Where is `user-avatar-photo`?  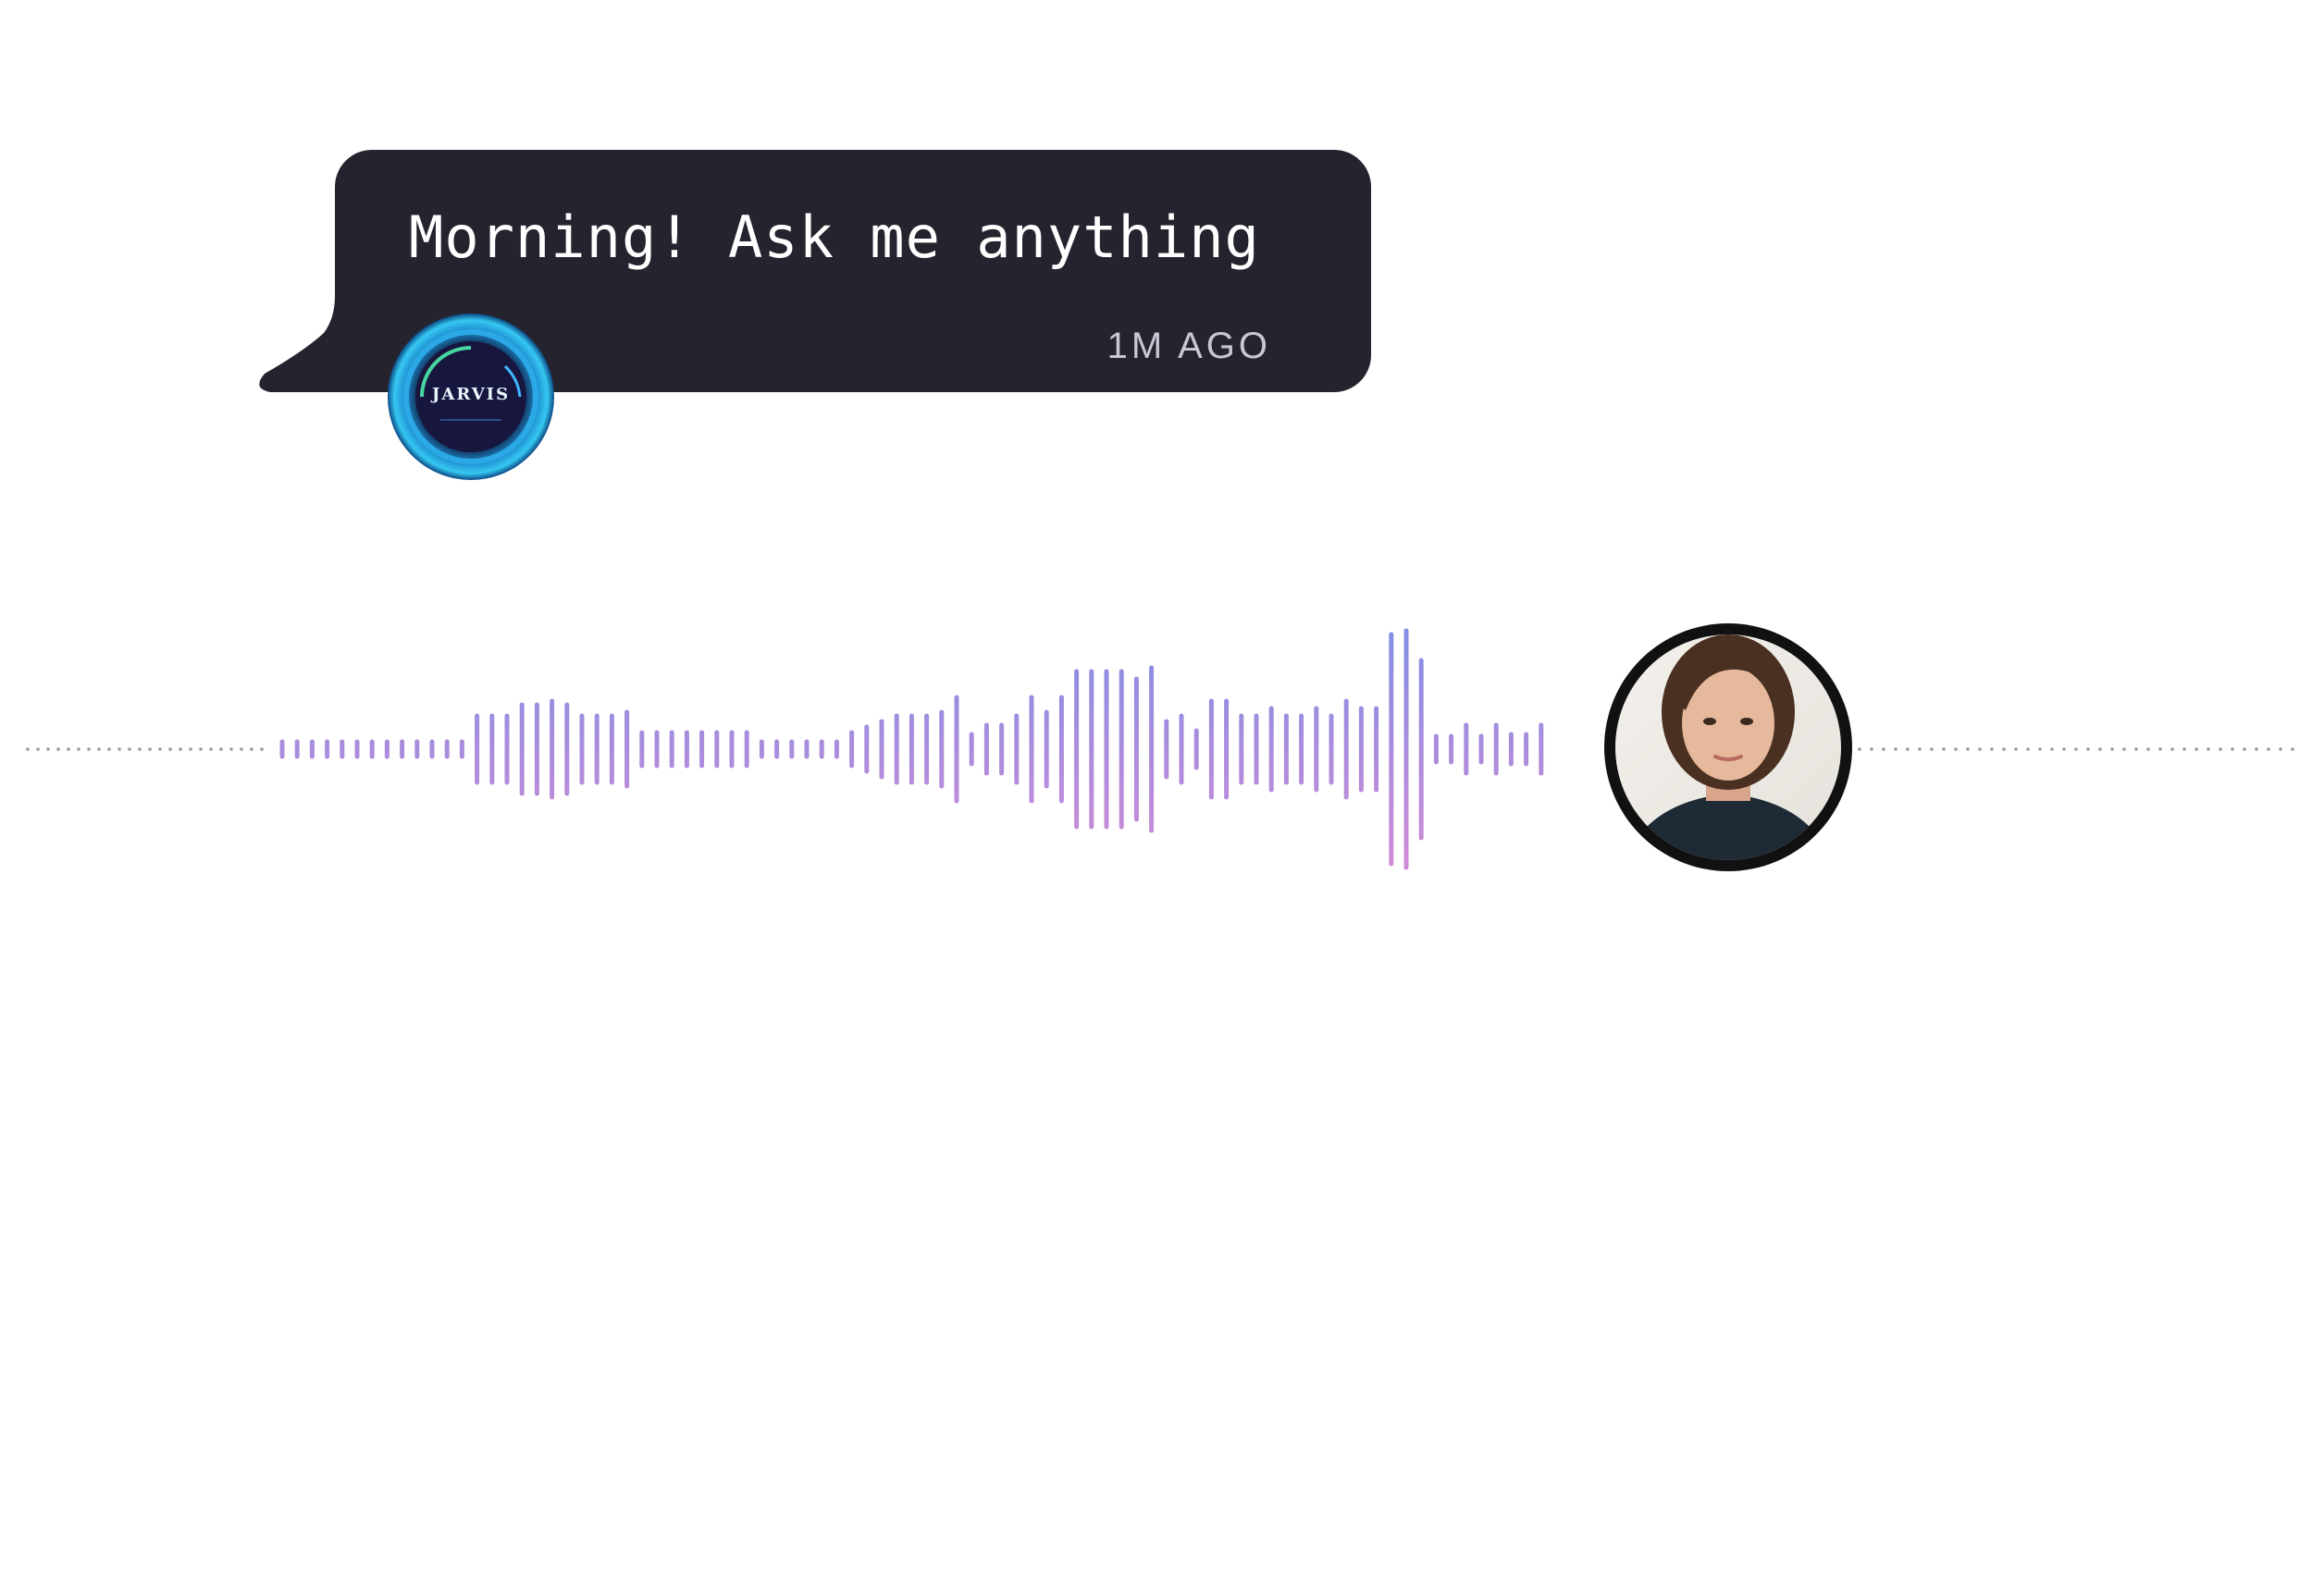 user-avatar-photo is located at coordinates (1728, 747).